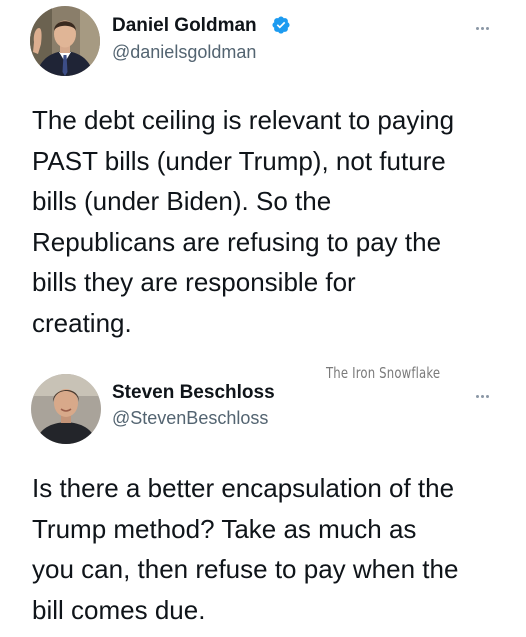  Describe the element at coordinates (184, 26) in the screenshot. I see `author-display-name: Daniel Goldman` at that location.